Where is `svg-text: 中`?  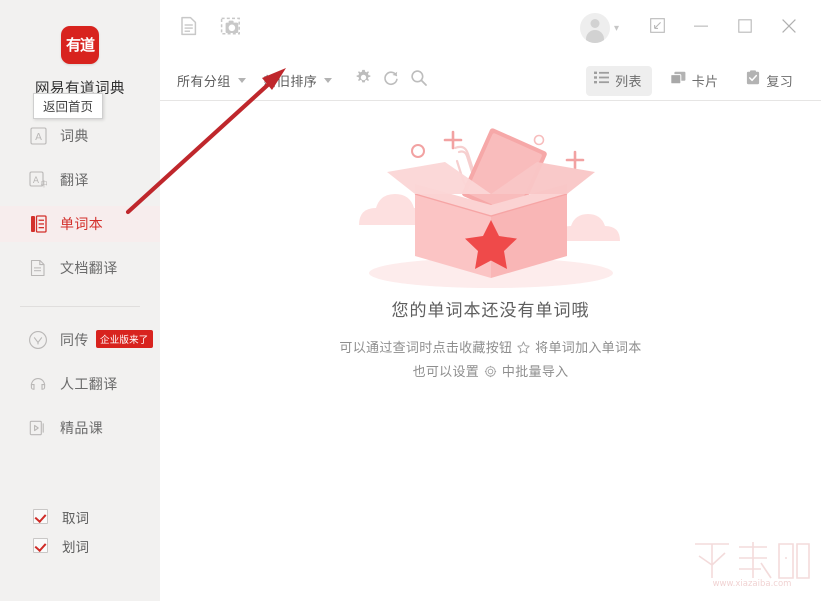
svg-text: 中 is located at coordinates (44, 184).